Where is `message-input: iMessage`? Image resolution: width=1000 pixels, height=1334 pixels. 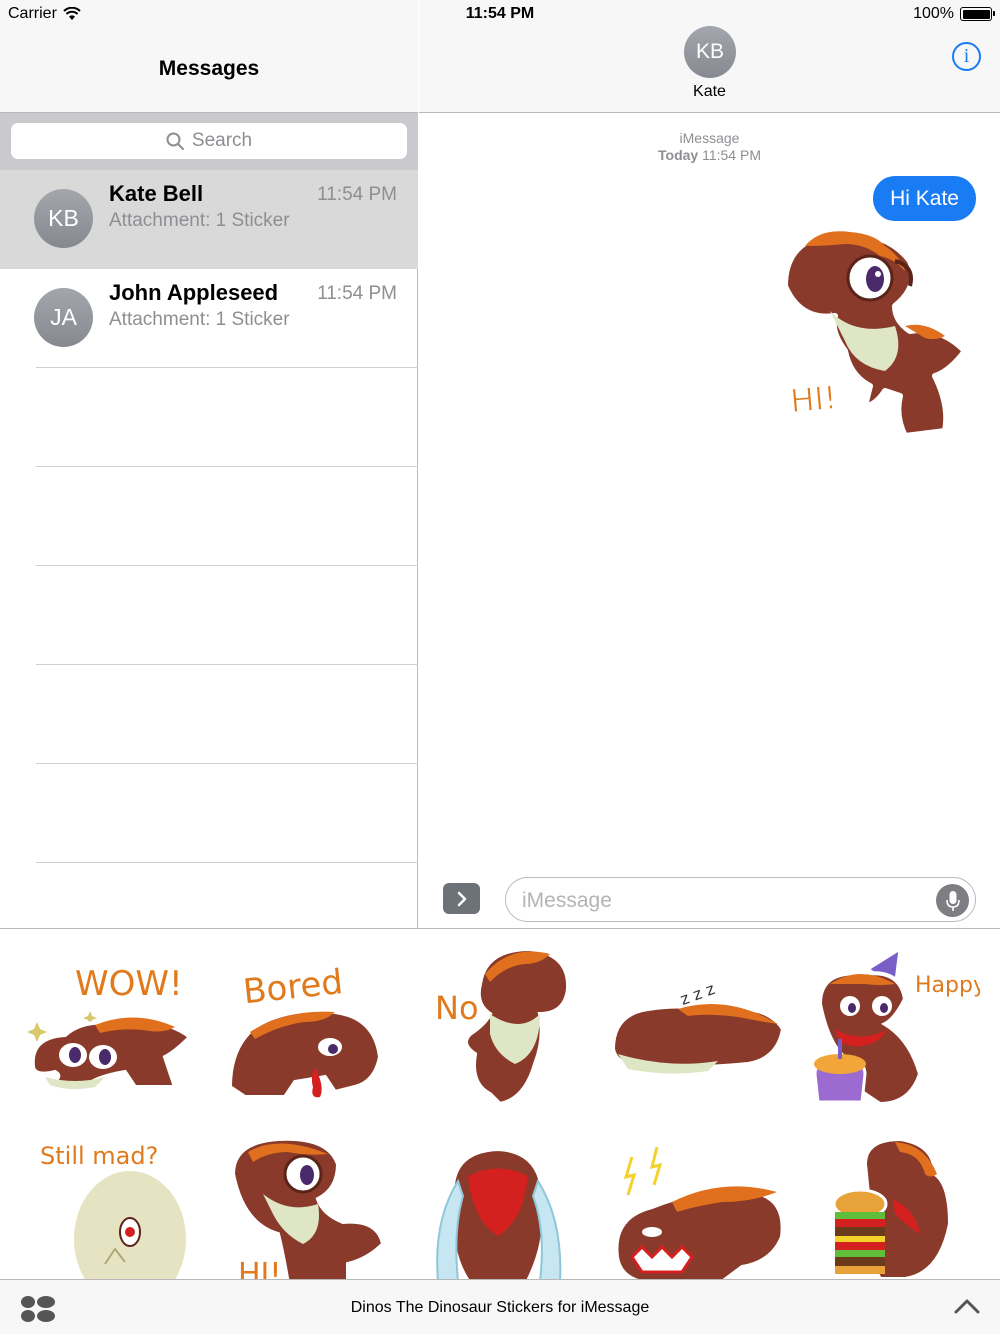
message-input: iMessage is located at coordinates (740, 899).